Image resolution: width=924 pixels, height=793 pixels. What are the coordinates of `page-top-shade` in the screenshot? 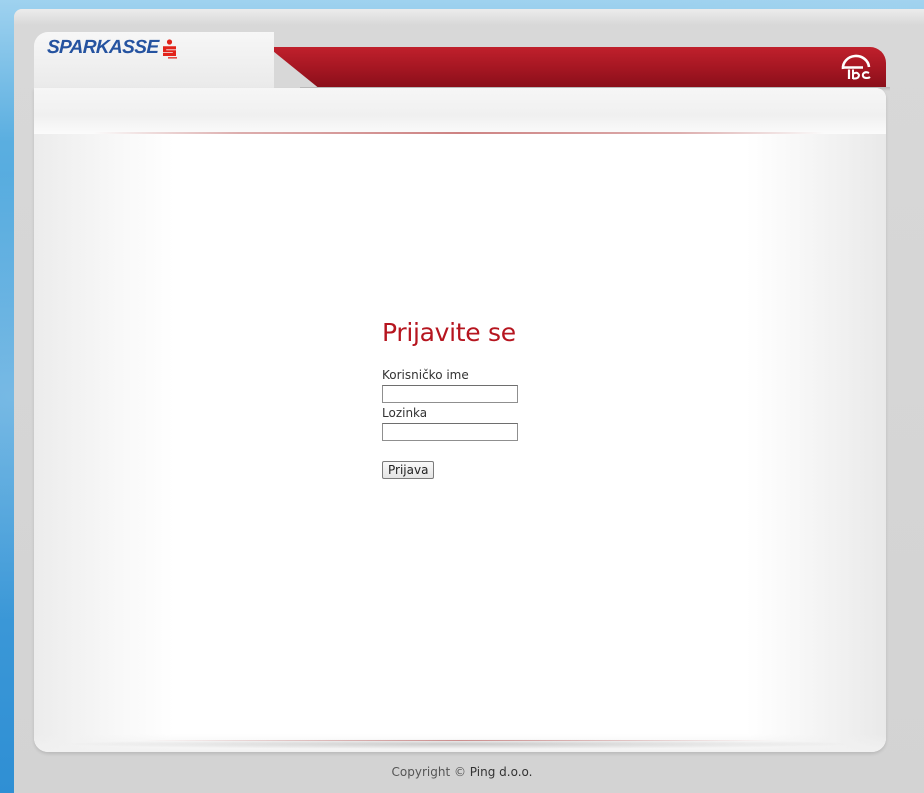 It's located at (469, 17).